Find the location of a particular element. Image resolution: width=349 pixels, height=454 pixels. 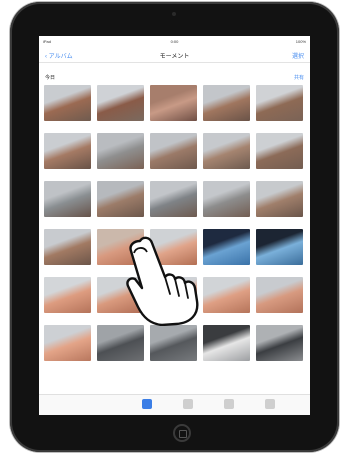

tab-photos is located at coordinates (147, 404).